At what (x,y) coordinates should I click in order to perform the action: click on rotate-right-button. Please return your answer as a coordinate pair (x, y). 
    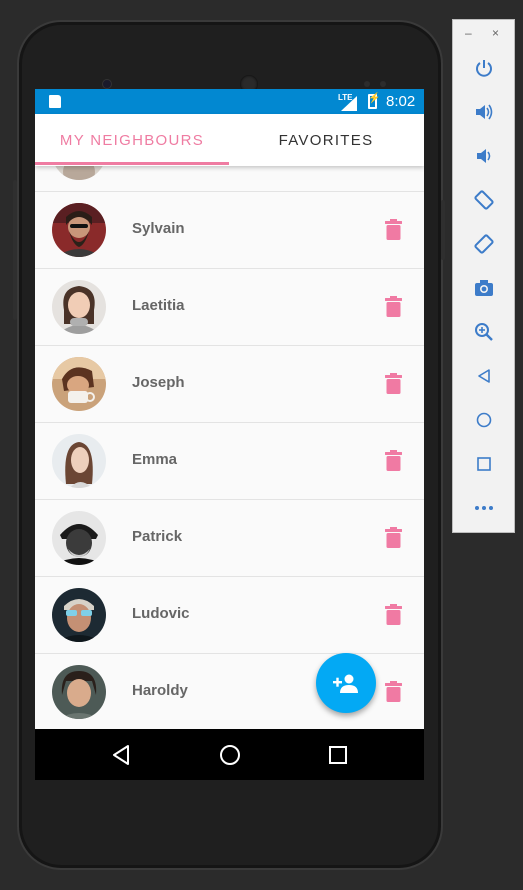
    Looking at the image, I should click on (484, 244).